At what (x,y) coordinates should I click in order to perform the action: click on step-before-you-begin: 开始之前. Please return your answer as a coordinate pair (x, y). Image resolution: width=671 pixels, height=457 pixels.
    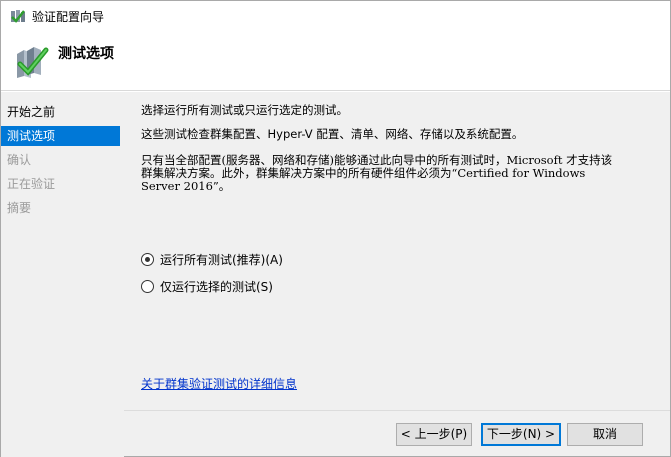
    Looking at the image, I should click on (31, 112).